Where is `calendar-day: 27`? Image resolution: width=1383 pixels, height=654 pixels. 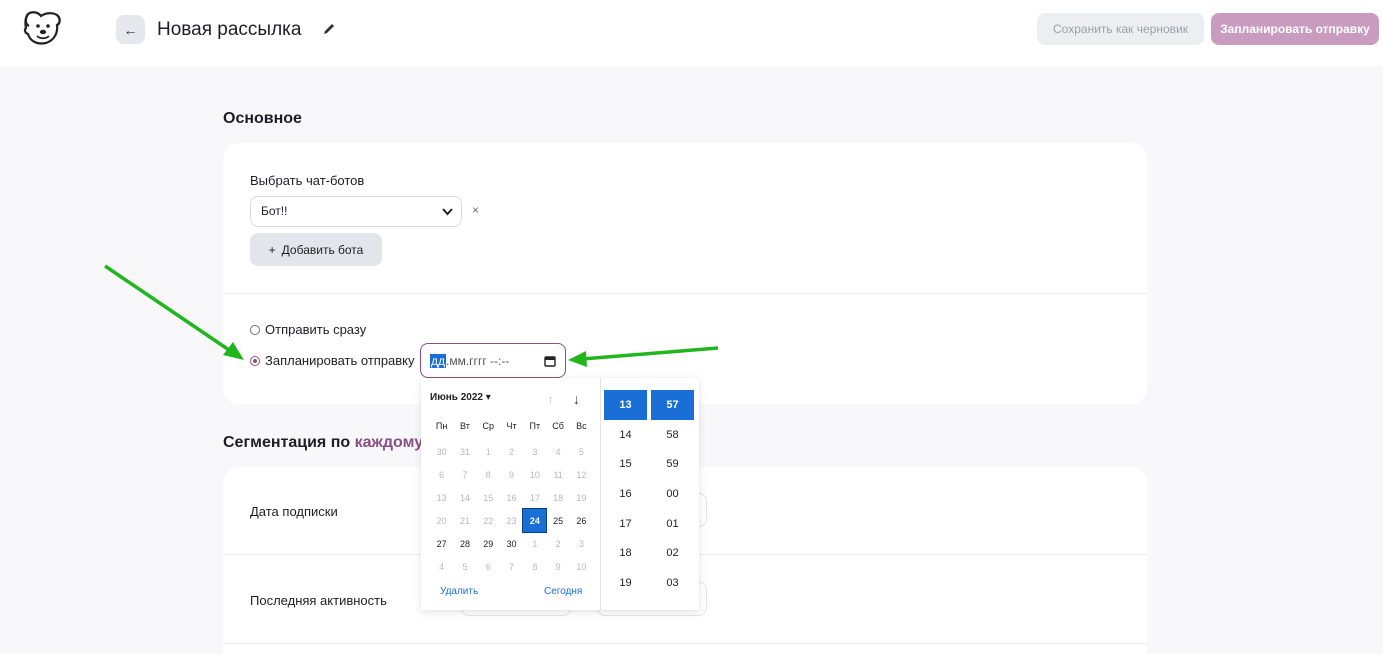
calendar-day: 27 is located at coordinates (441, 543).